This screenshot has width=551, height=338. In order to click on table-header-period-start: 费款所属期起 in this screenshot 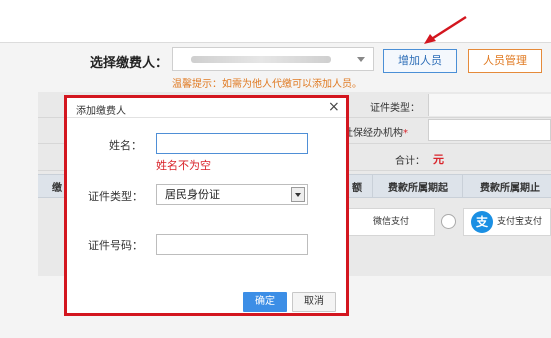, I will do `click(418, 188)`.